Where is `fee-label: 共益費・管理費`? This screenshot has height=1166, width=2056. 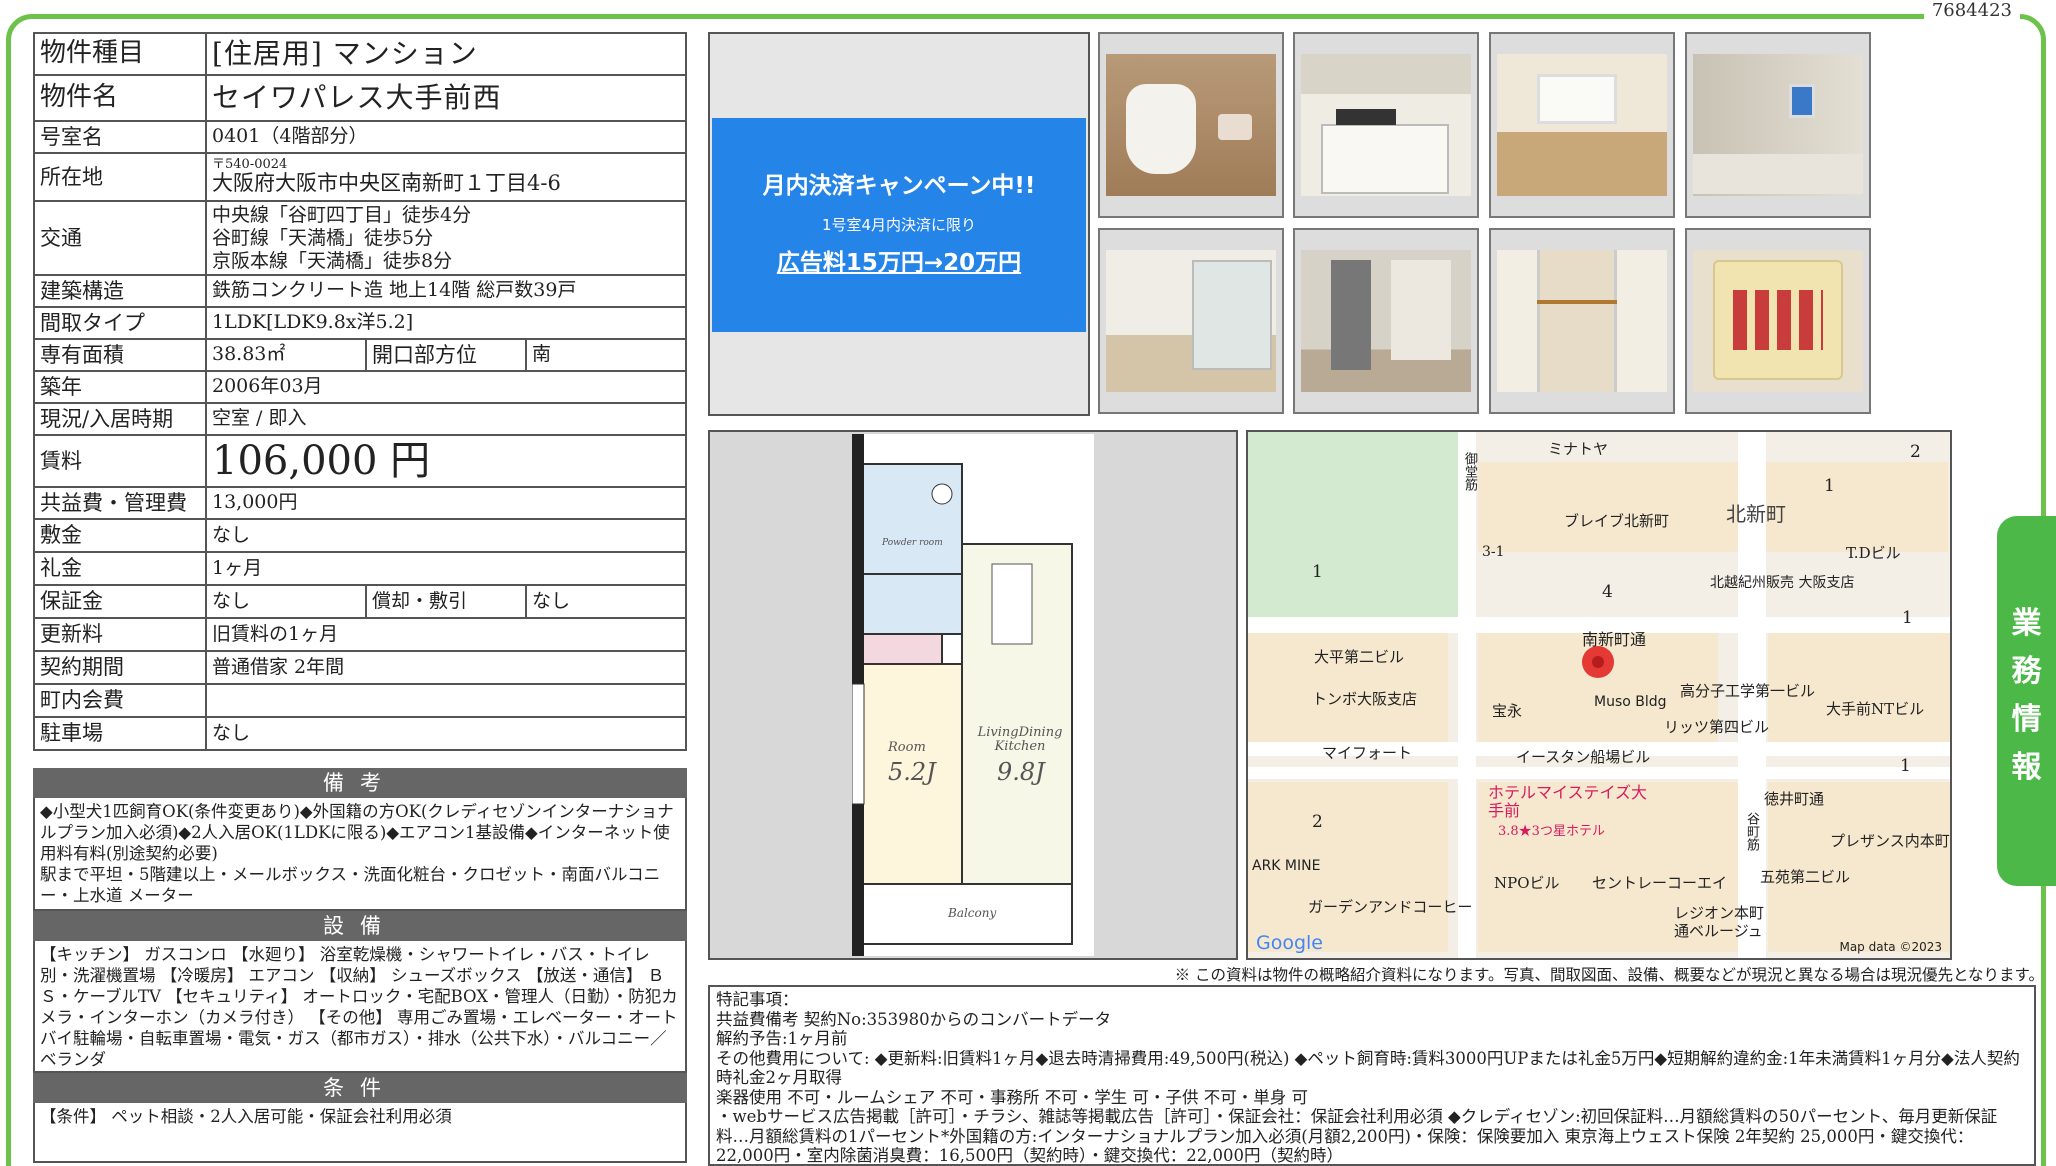 fee-label: 共益費・管理費 is located at coordinates (120, 503).